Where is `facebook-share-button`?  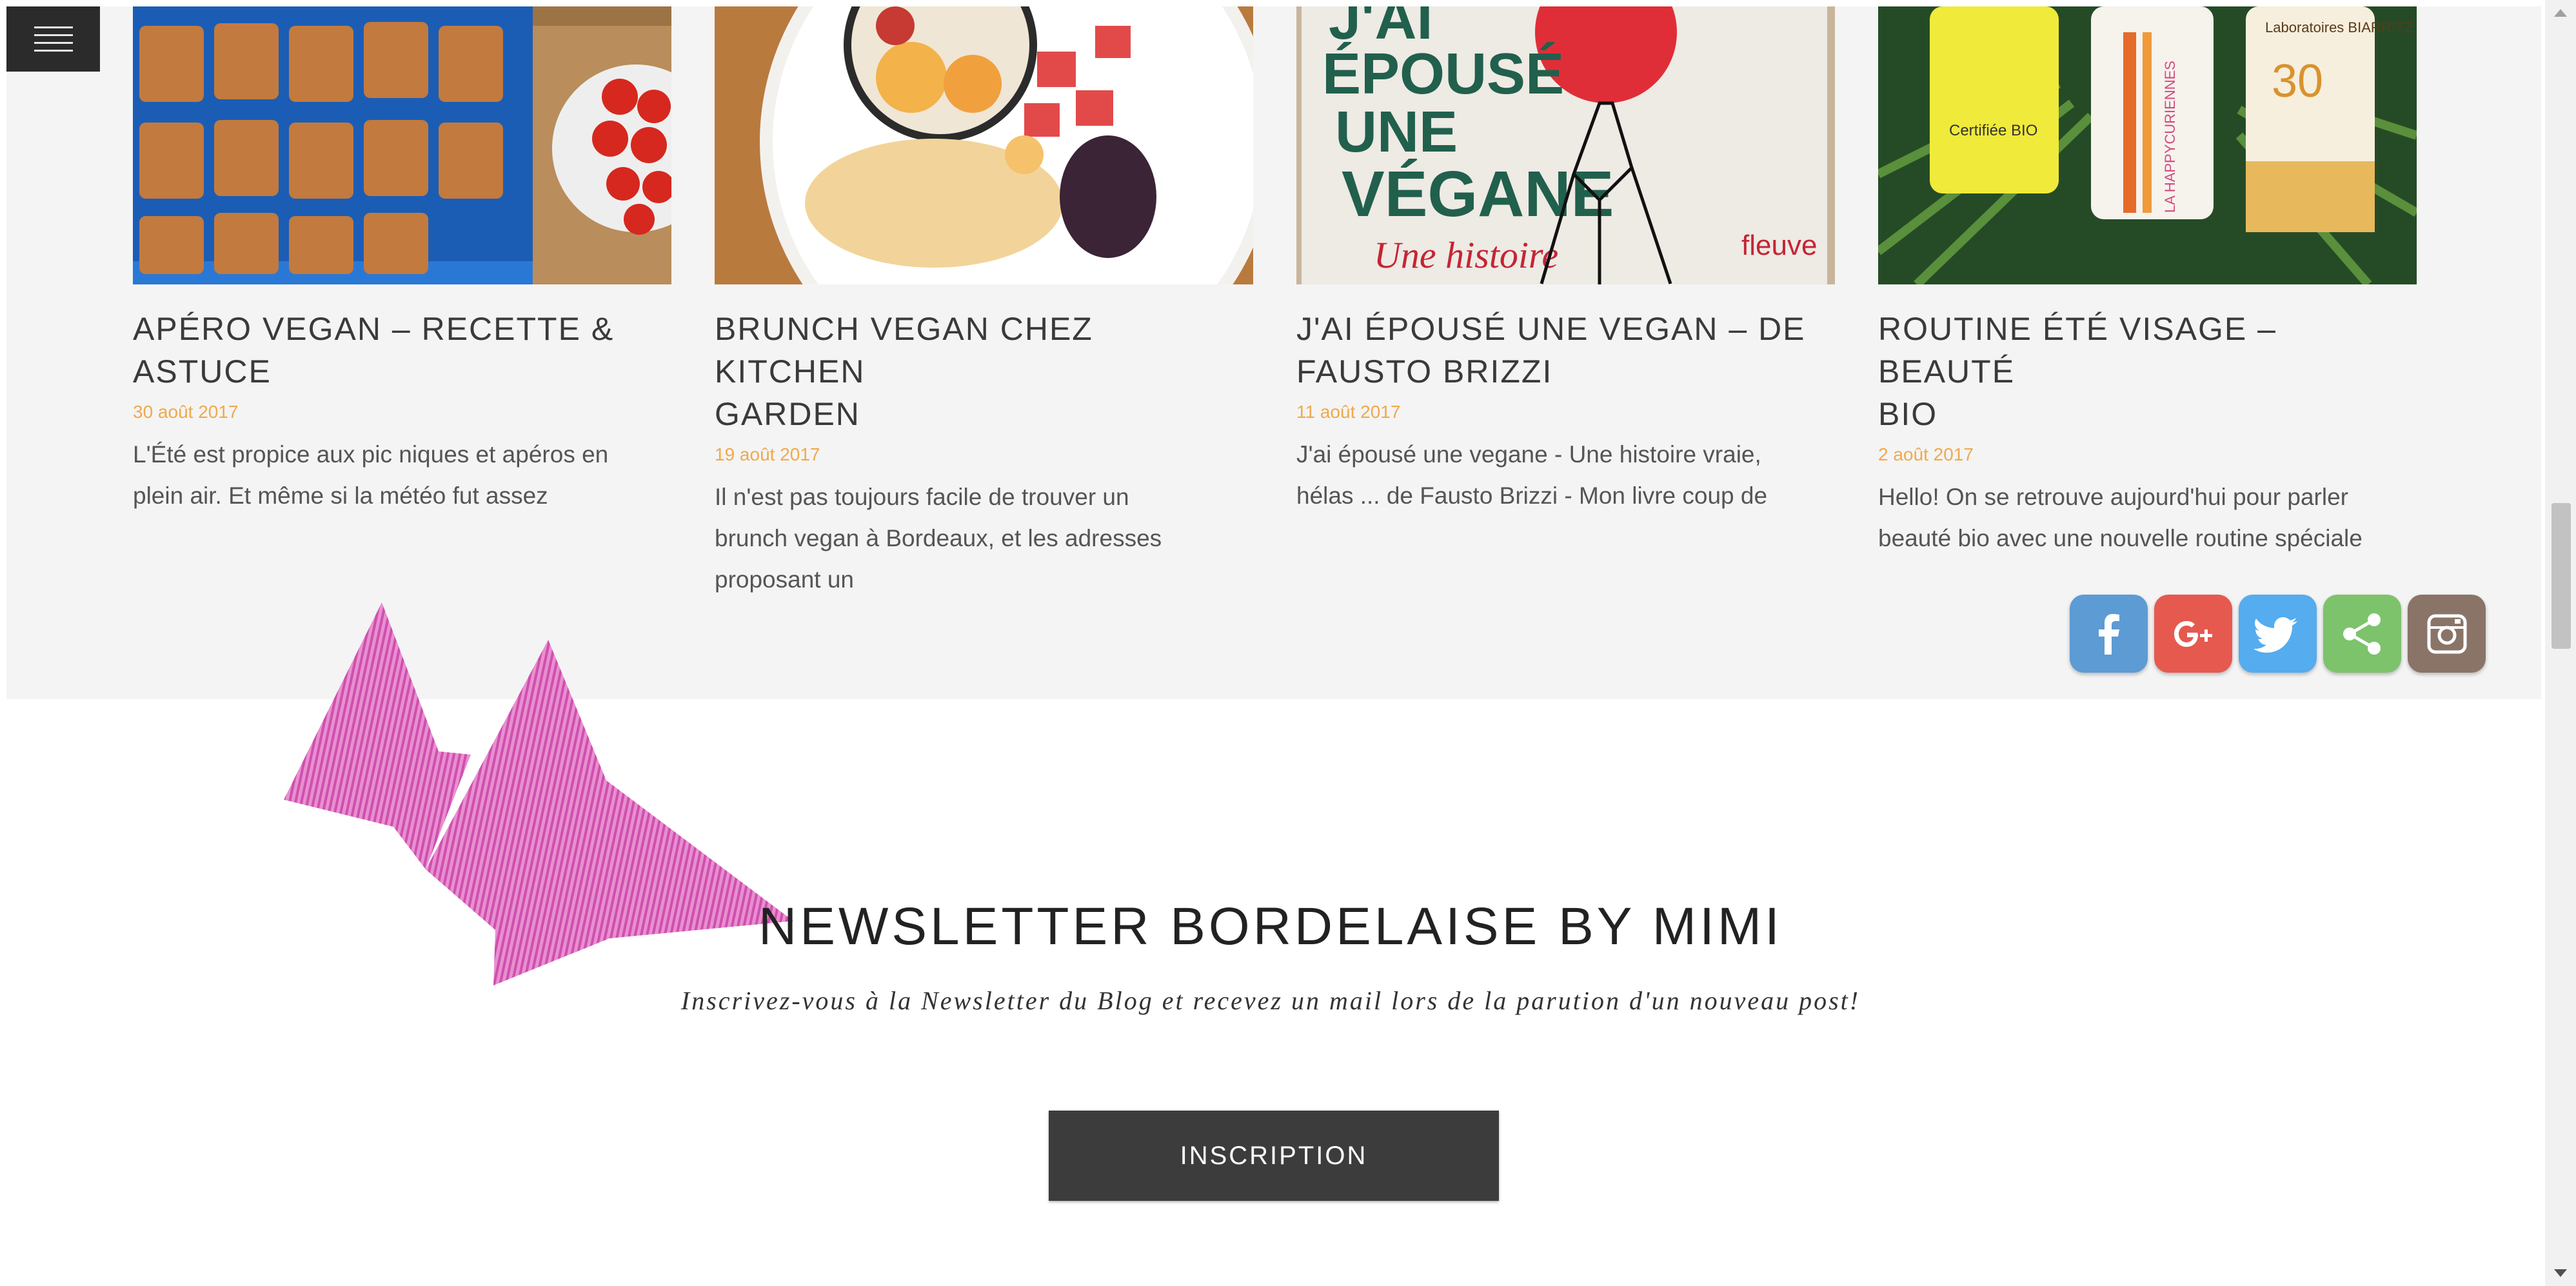 facebook-share-button is located at coordinates (2109, 634).